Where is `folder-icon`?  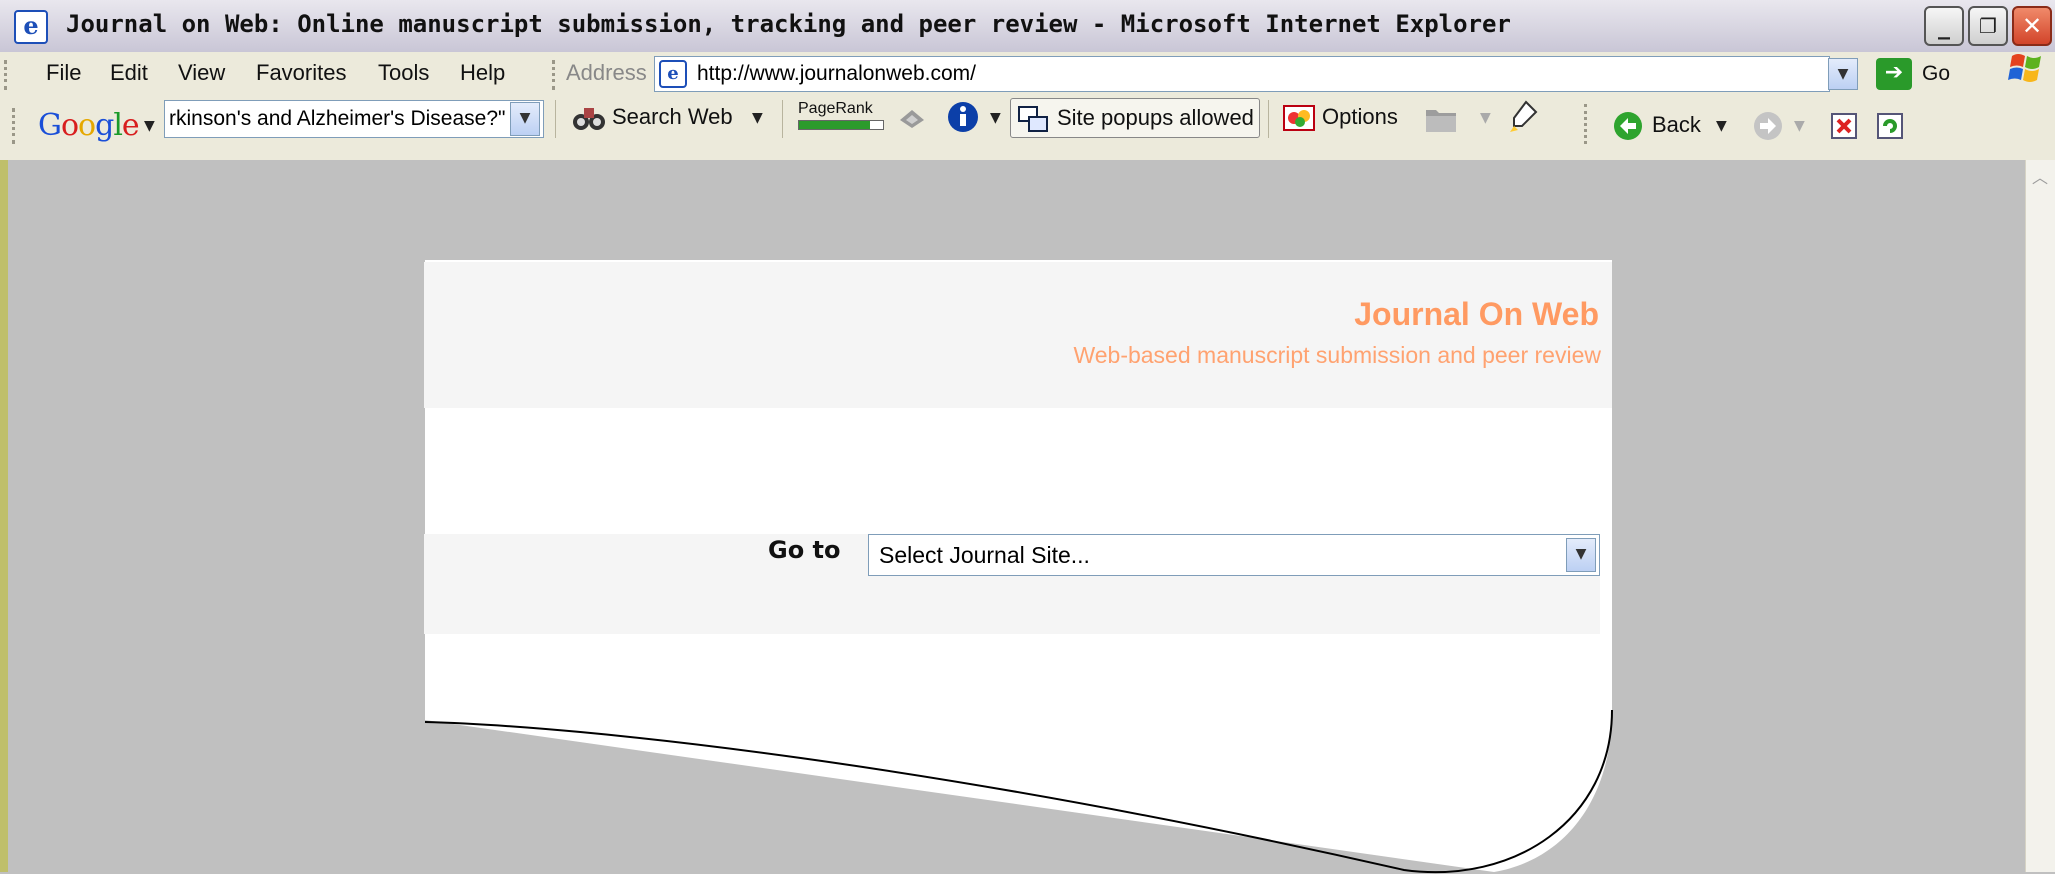
folder-icon is located at coordinates (1441, 119).